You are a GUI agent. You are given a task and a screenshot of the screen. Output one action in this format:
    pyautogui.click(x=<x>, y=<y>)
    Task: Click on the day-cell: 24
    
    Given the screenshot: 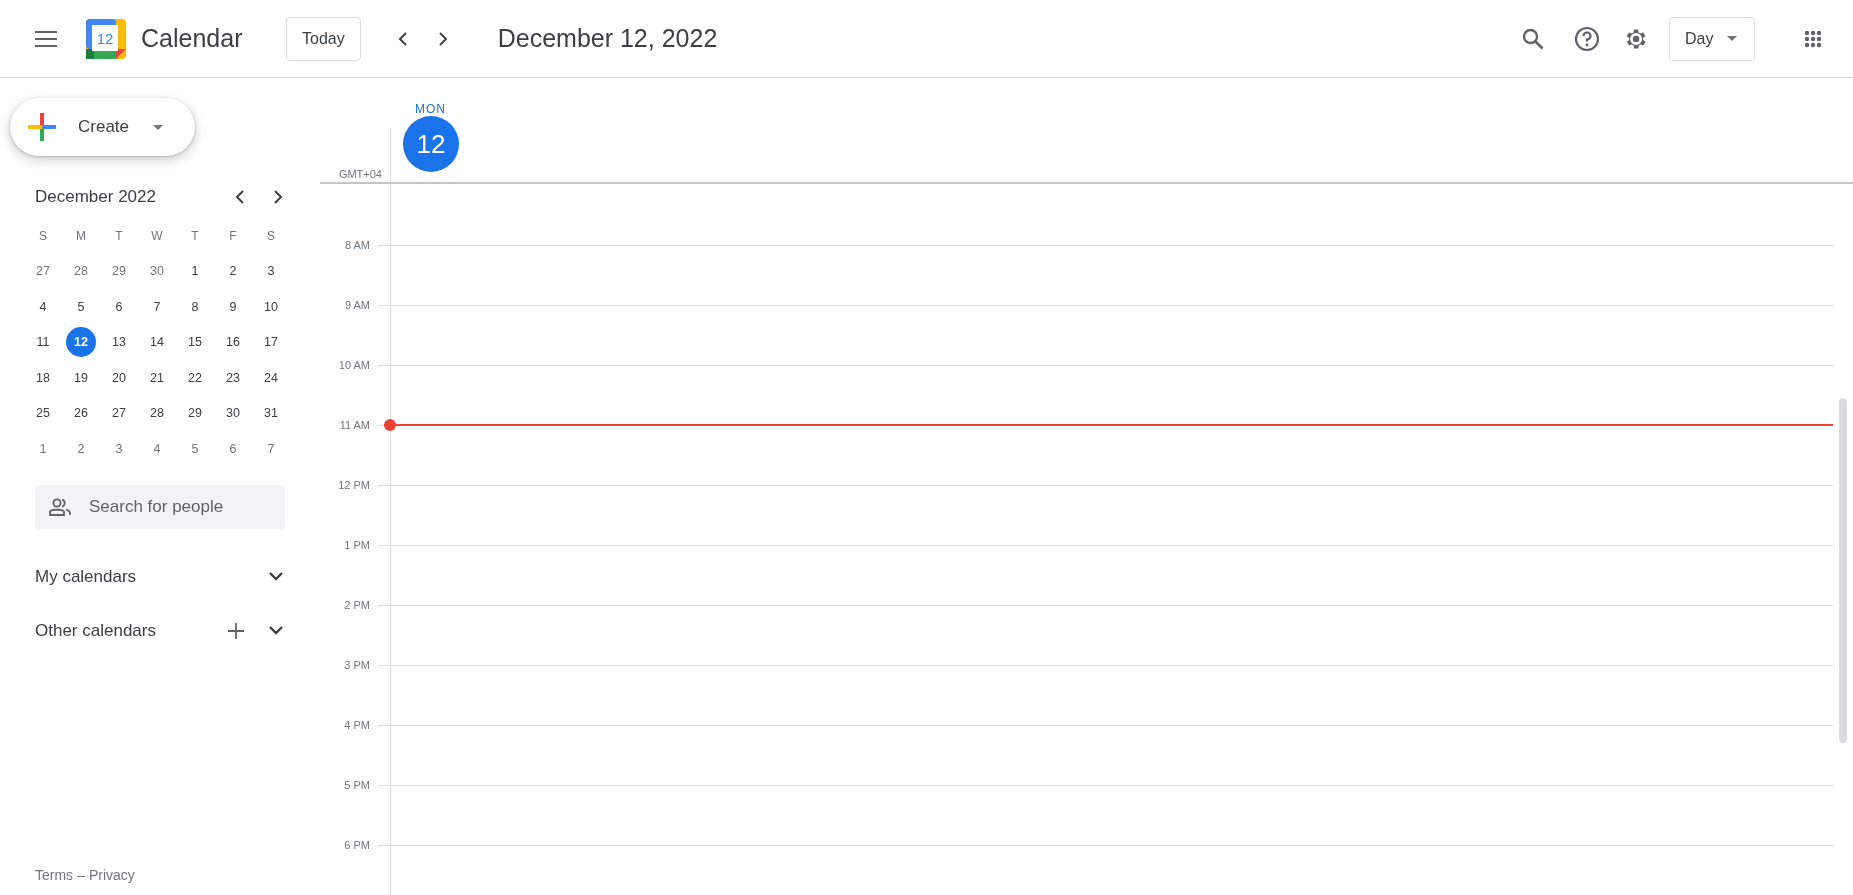 What is the action you would take?
    pyautogui.click(x=271, y=377)
    